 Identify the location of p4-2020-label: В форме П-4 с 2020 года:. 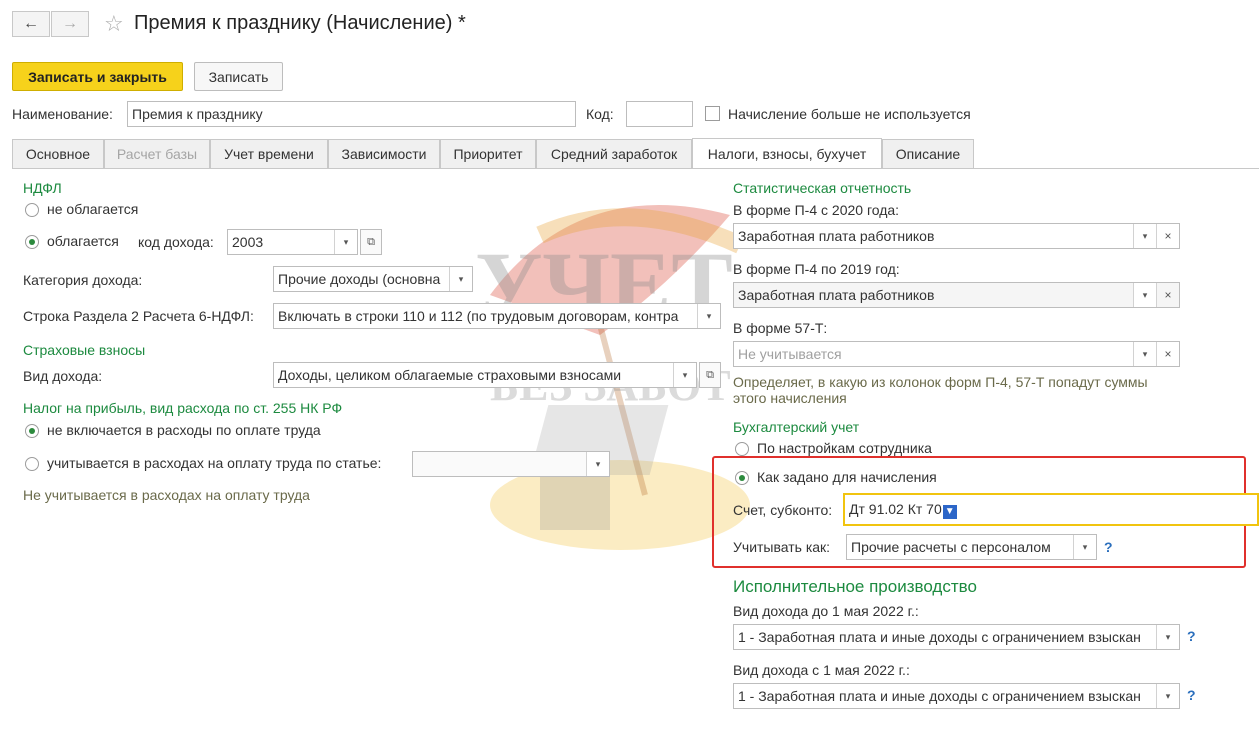
(816, 210).